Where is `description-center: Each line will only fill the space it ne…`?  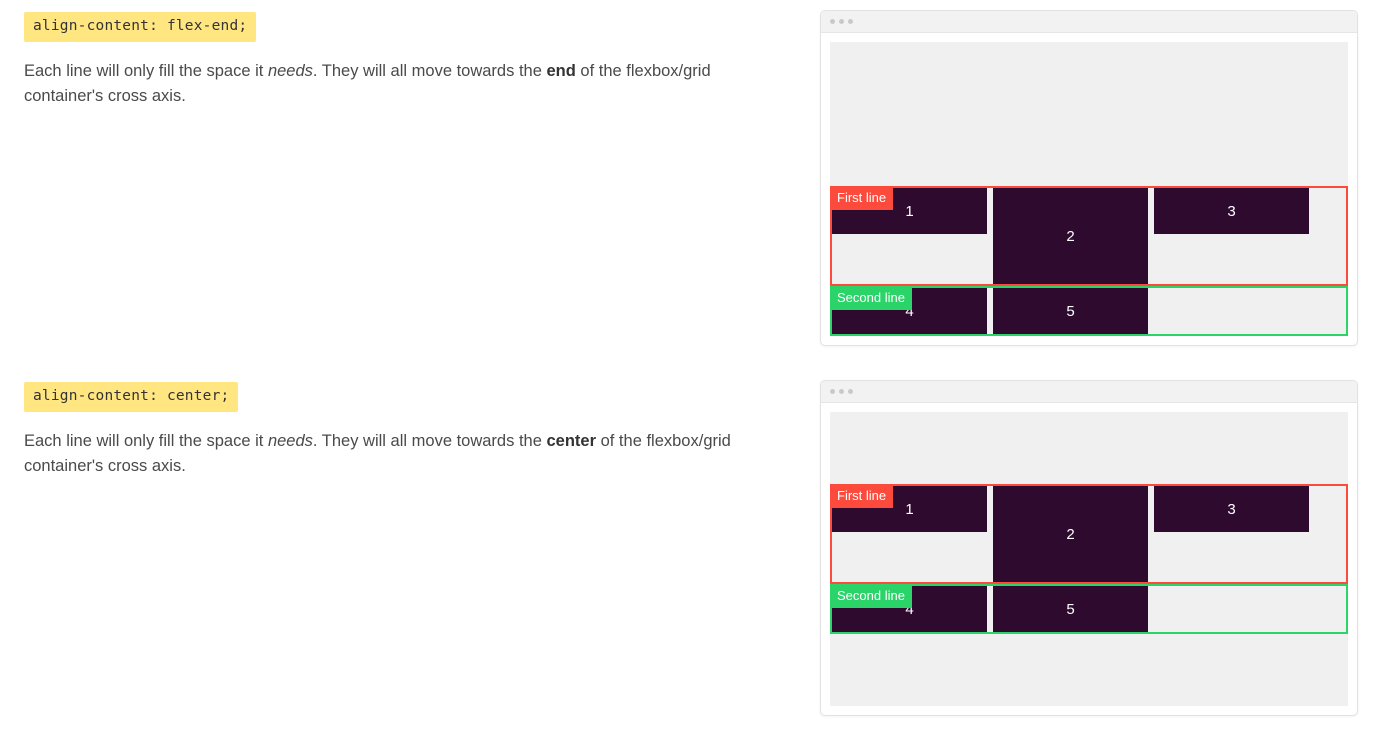
description-center: Each line will only fill the space it ne… is located at coordinates (404, 454).